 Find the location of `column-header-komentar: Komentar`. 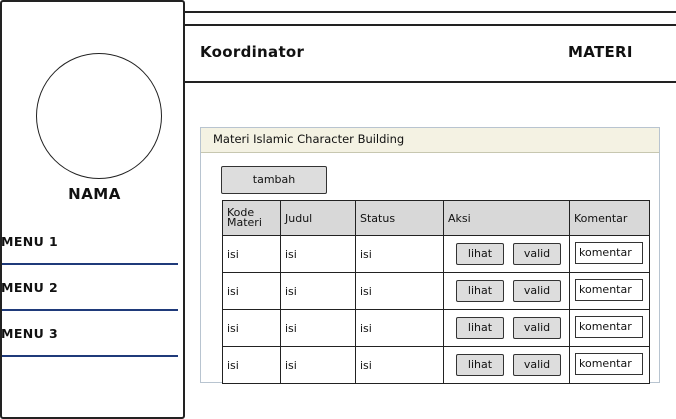

column-header-komentar: Komentar is located at coordinates (609, 218).